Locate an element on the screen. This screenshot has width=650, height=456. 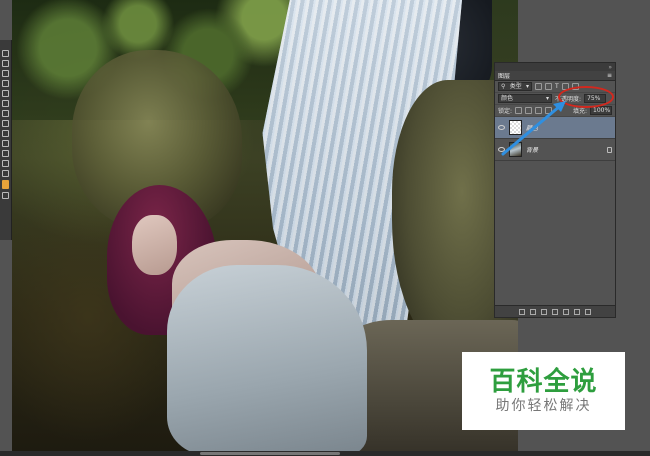
add-mask-icon is located at coordinates (544, 311).